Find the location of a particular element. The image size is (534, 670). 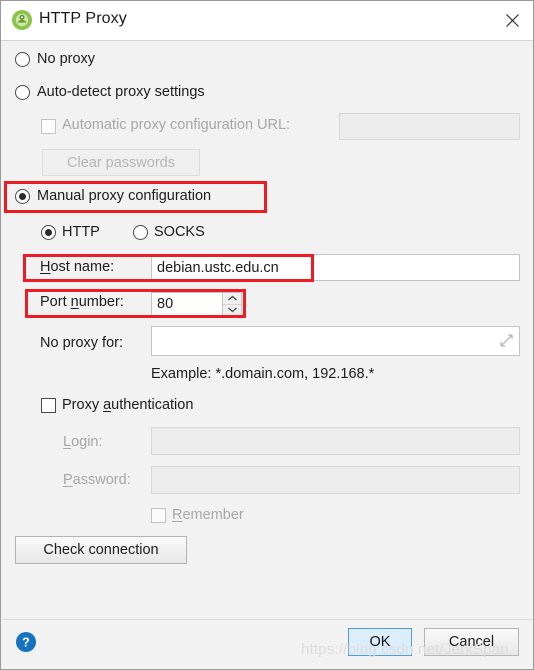

proxy-auth-pre: Proxy is located at coordinates (83, 405).